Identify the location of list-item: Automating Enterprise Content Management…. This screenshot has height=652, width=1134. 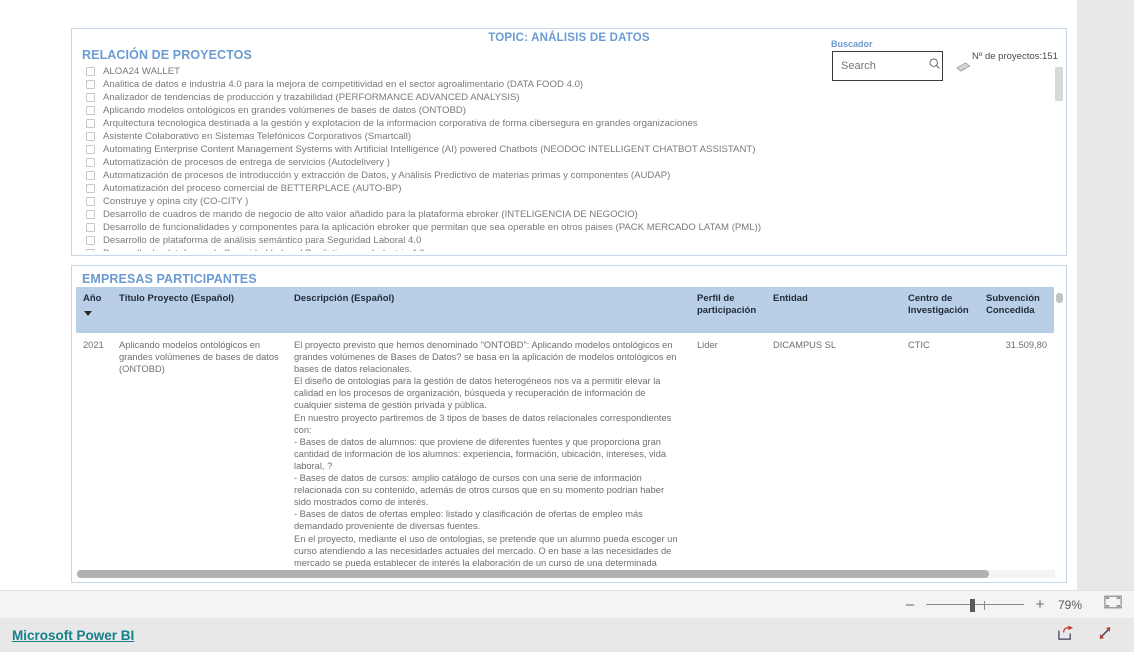
(567, 149).